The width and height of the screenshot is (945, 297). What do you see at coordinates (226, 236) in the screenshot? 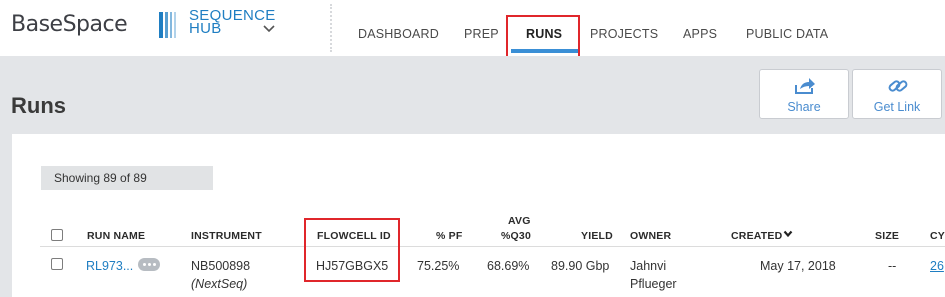
I see `col-instrument: INSTRUMENT` at bounding box center [226, 236].